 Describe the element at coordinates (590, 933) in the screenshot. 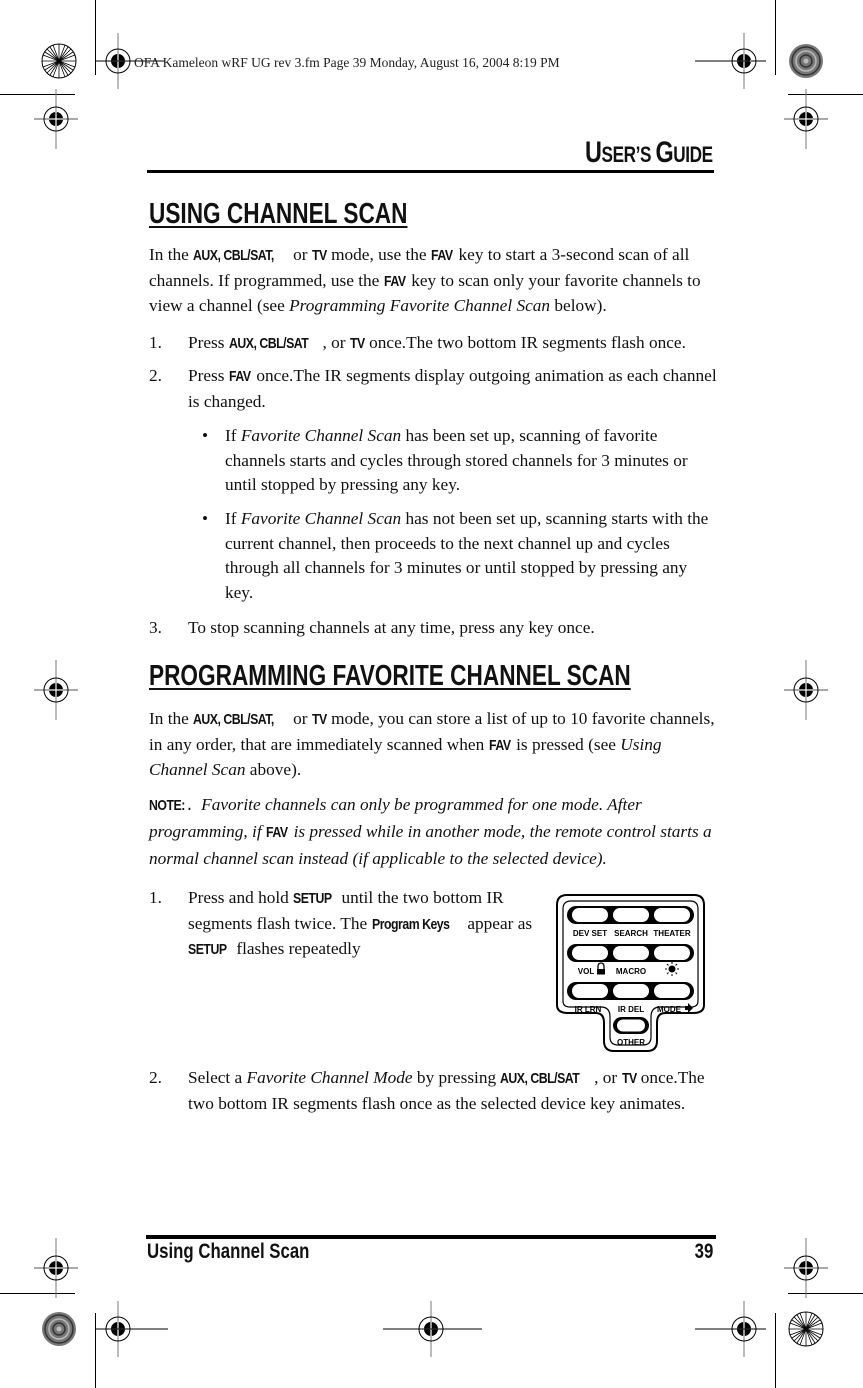

I see `key-label-dev-set: DEV SET` at that location.